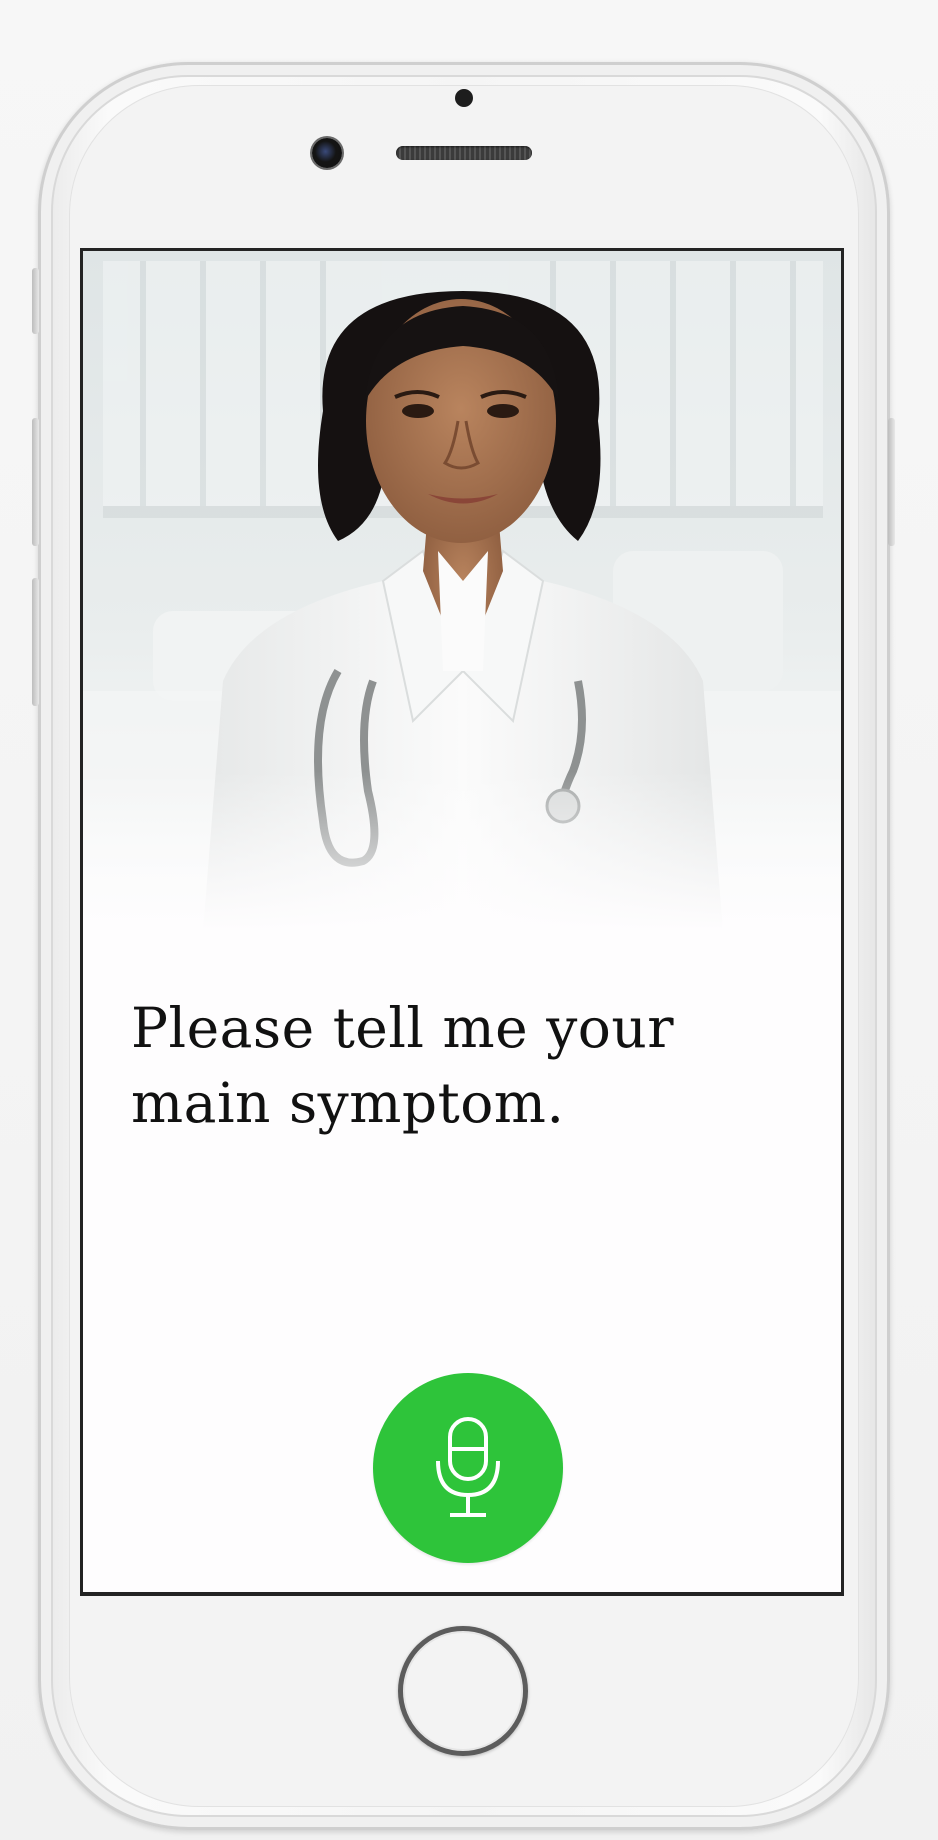 Image resolution: width=938 pixels, height=1840 pixels. I want to click on earpiece-speaker, so click(464, 153).